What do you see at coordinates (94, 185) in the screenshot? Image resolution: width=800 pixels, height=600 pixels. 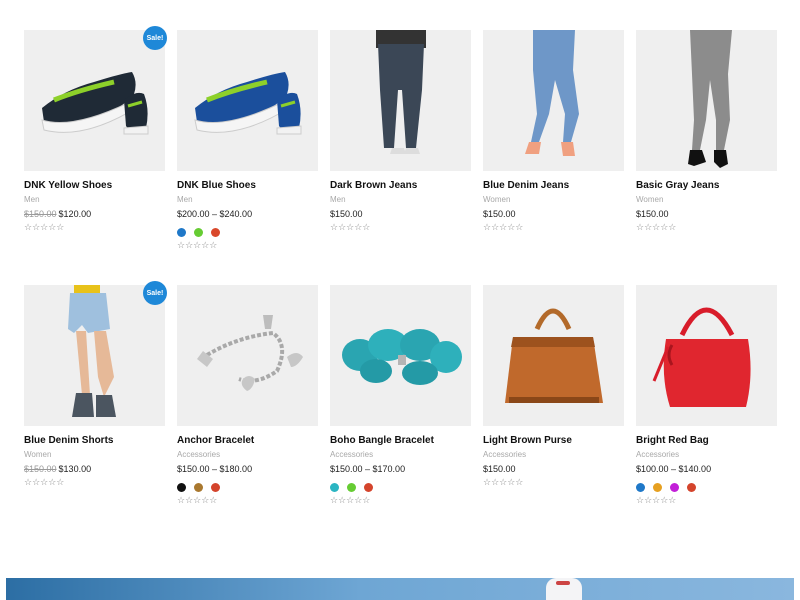 I see `product-title: DNK Yellow Shoes` at bounding box center [94, 185].